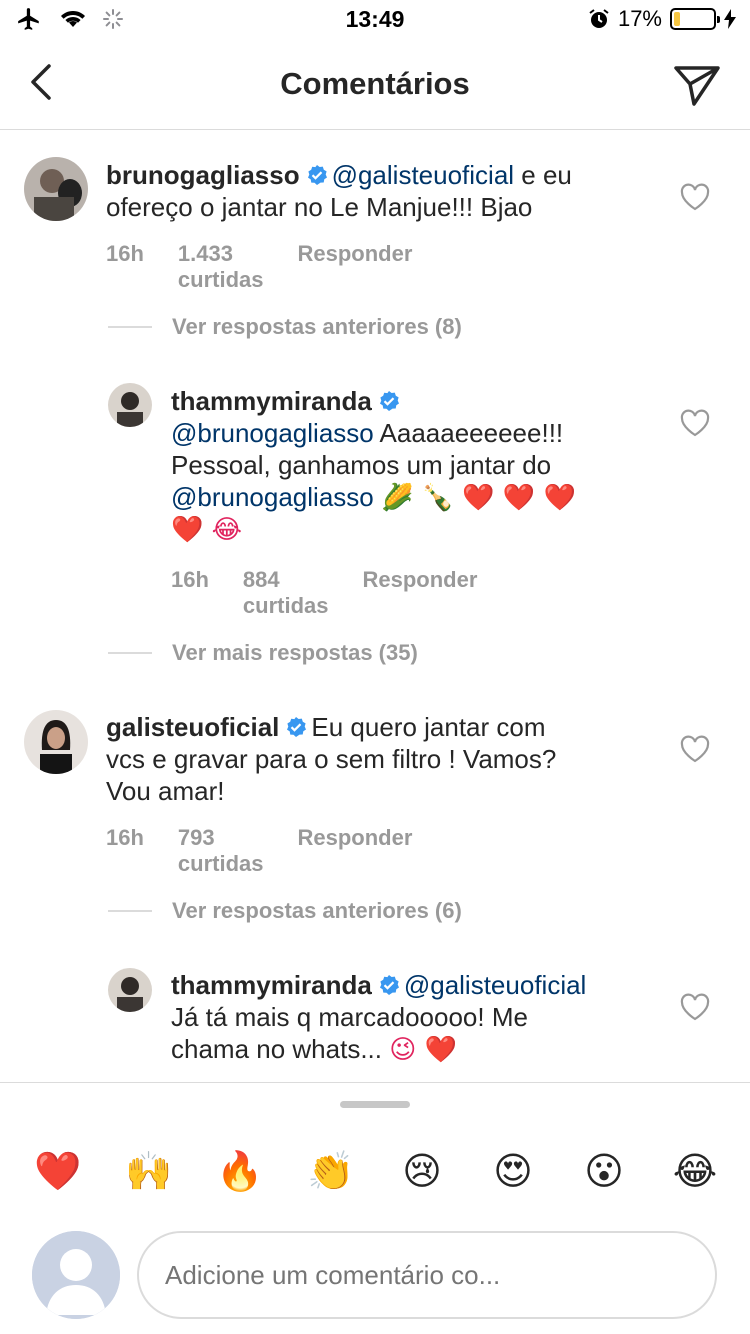  Describe the element at coordinates (427, 1275) in the screenshot. I see `comment-input` at that location.